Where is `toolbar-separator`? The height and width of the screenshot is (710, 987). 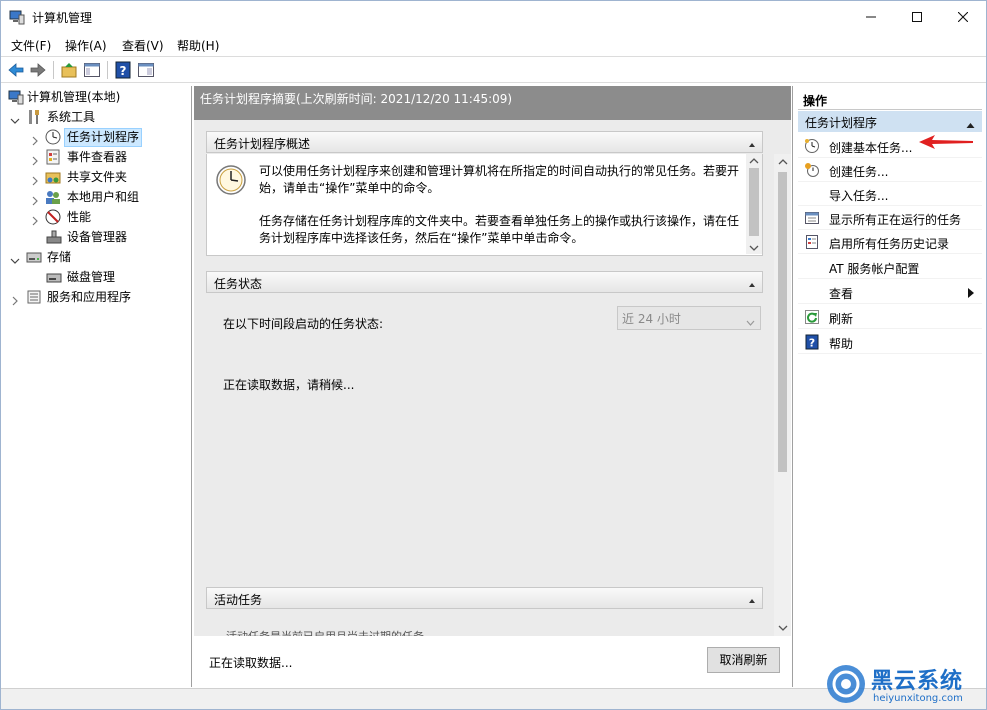
toolbar-separator is located at coordinates (107, 70).